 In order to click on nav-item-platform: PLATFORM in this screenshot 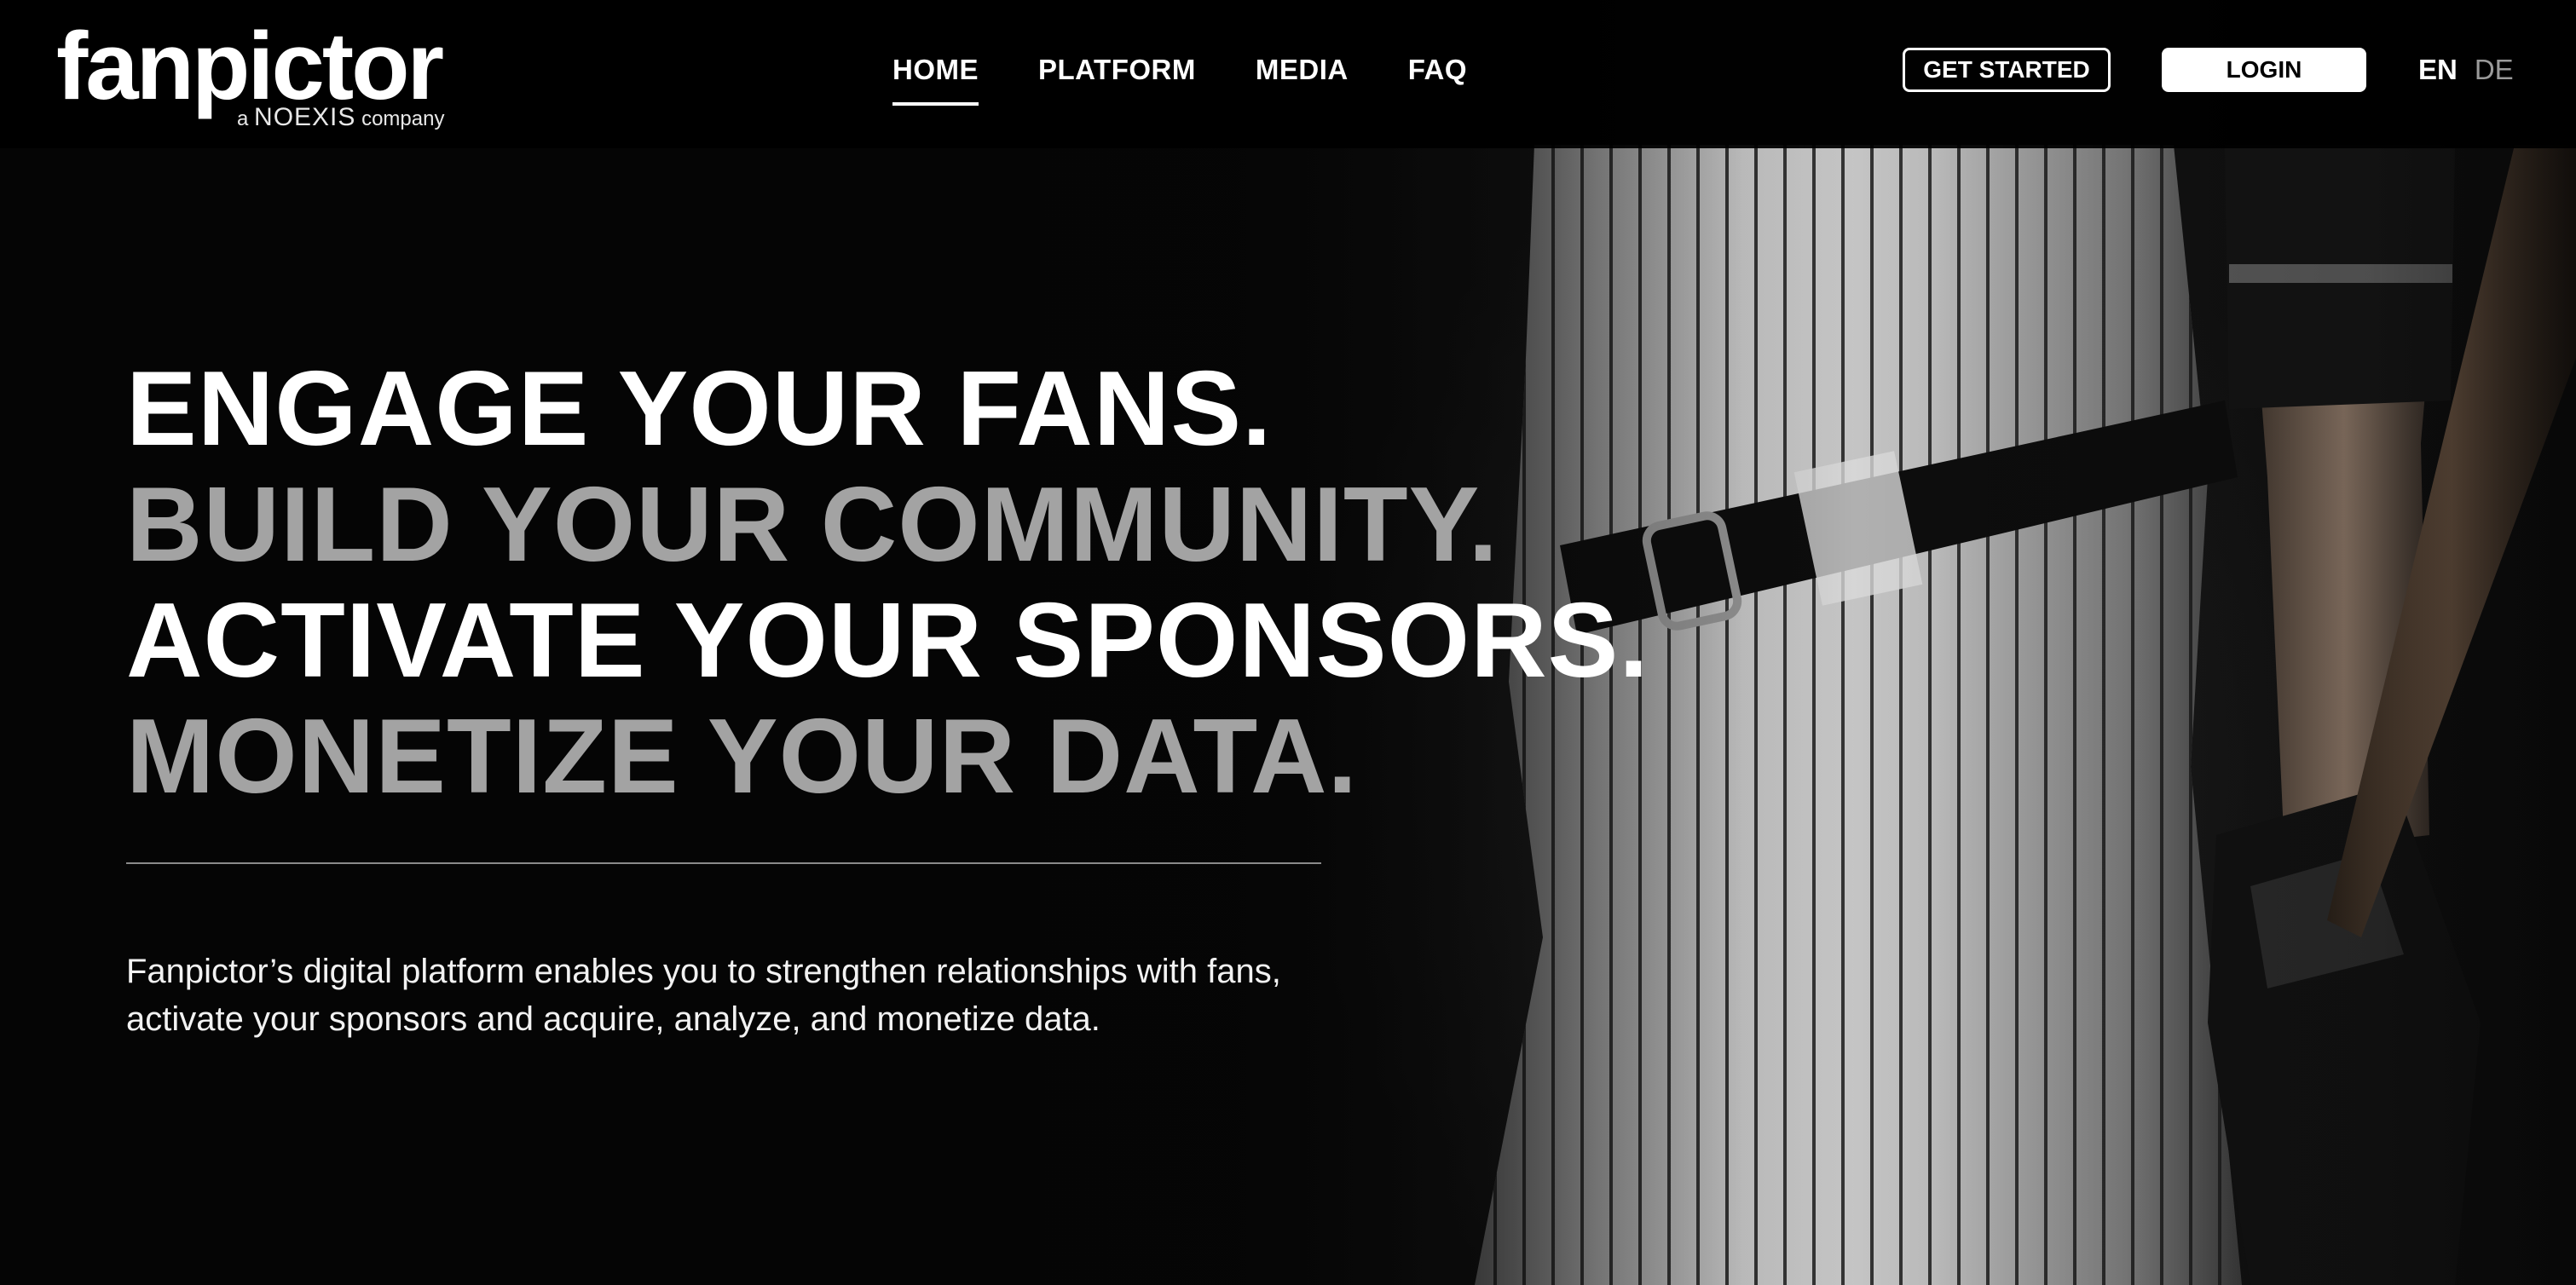, I will do `click(1117, 75)`.